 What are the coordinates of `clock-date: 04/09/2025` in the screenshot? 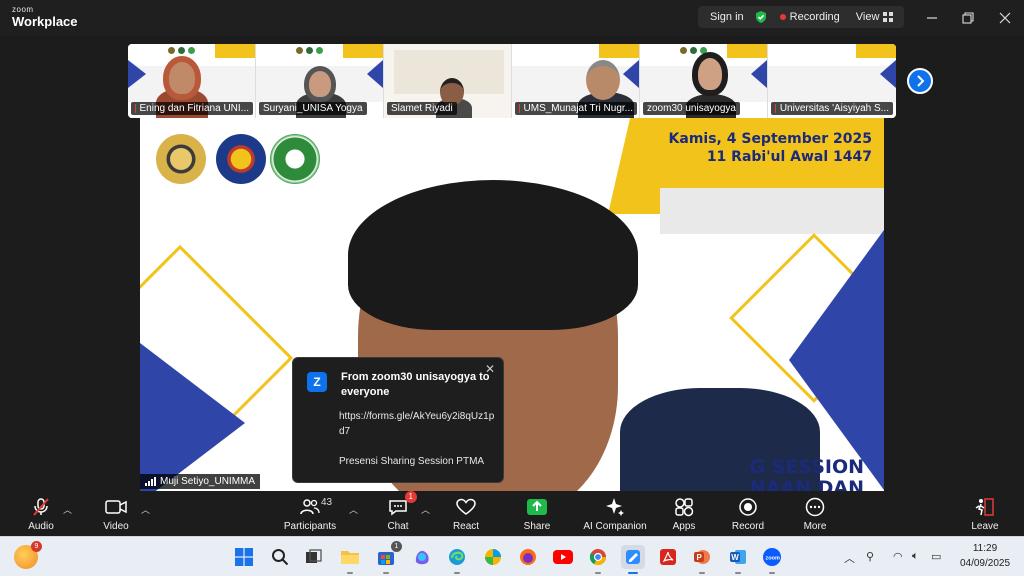 It's located at (985, 563).